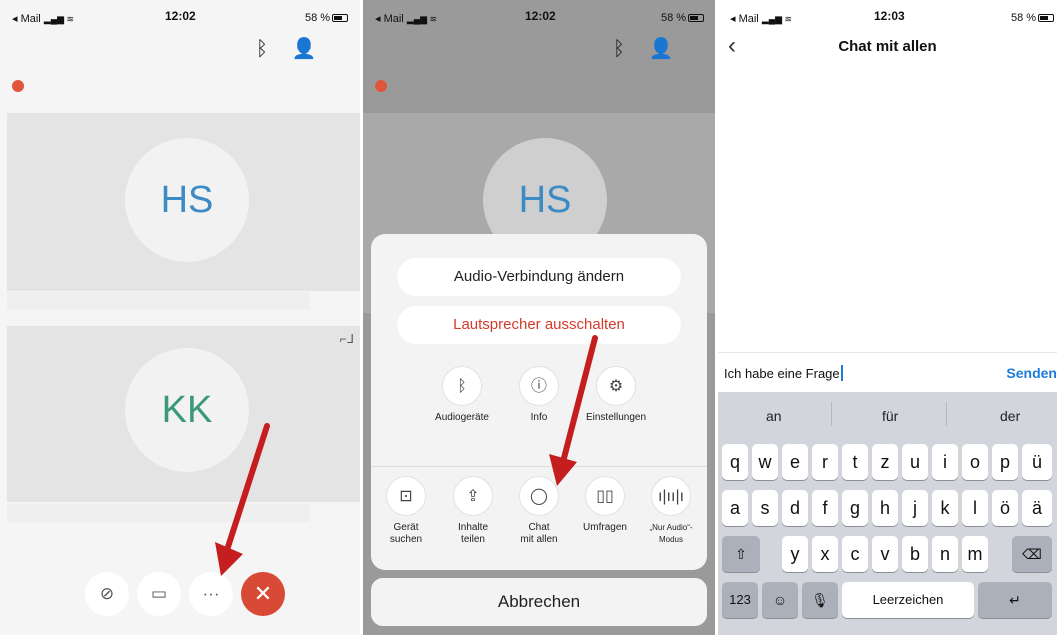 This screenshot has width=1057, height=635. What do you see at coordinates (885, 508) in the screenshot?
I see `key: h` at bounding box center [885, 508].